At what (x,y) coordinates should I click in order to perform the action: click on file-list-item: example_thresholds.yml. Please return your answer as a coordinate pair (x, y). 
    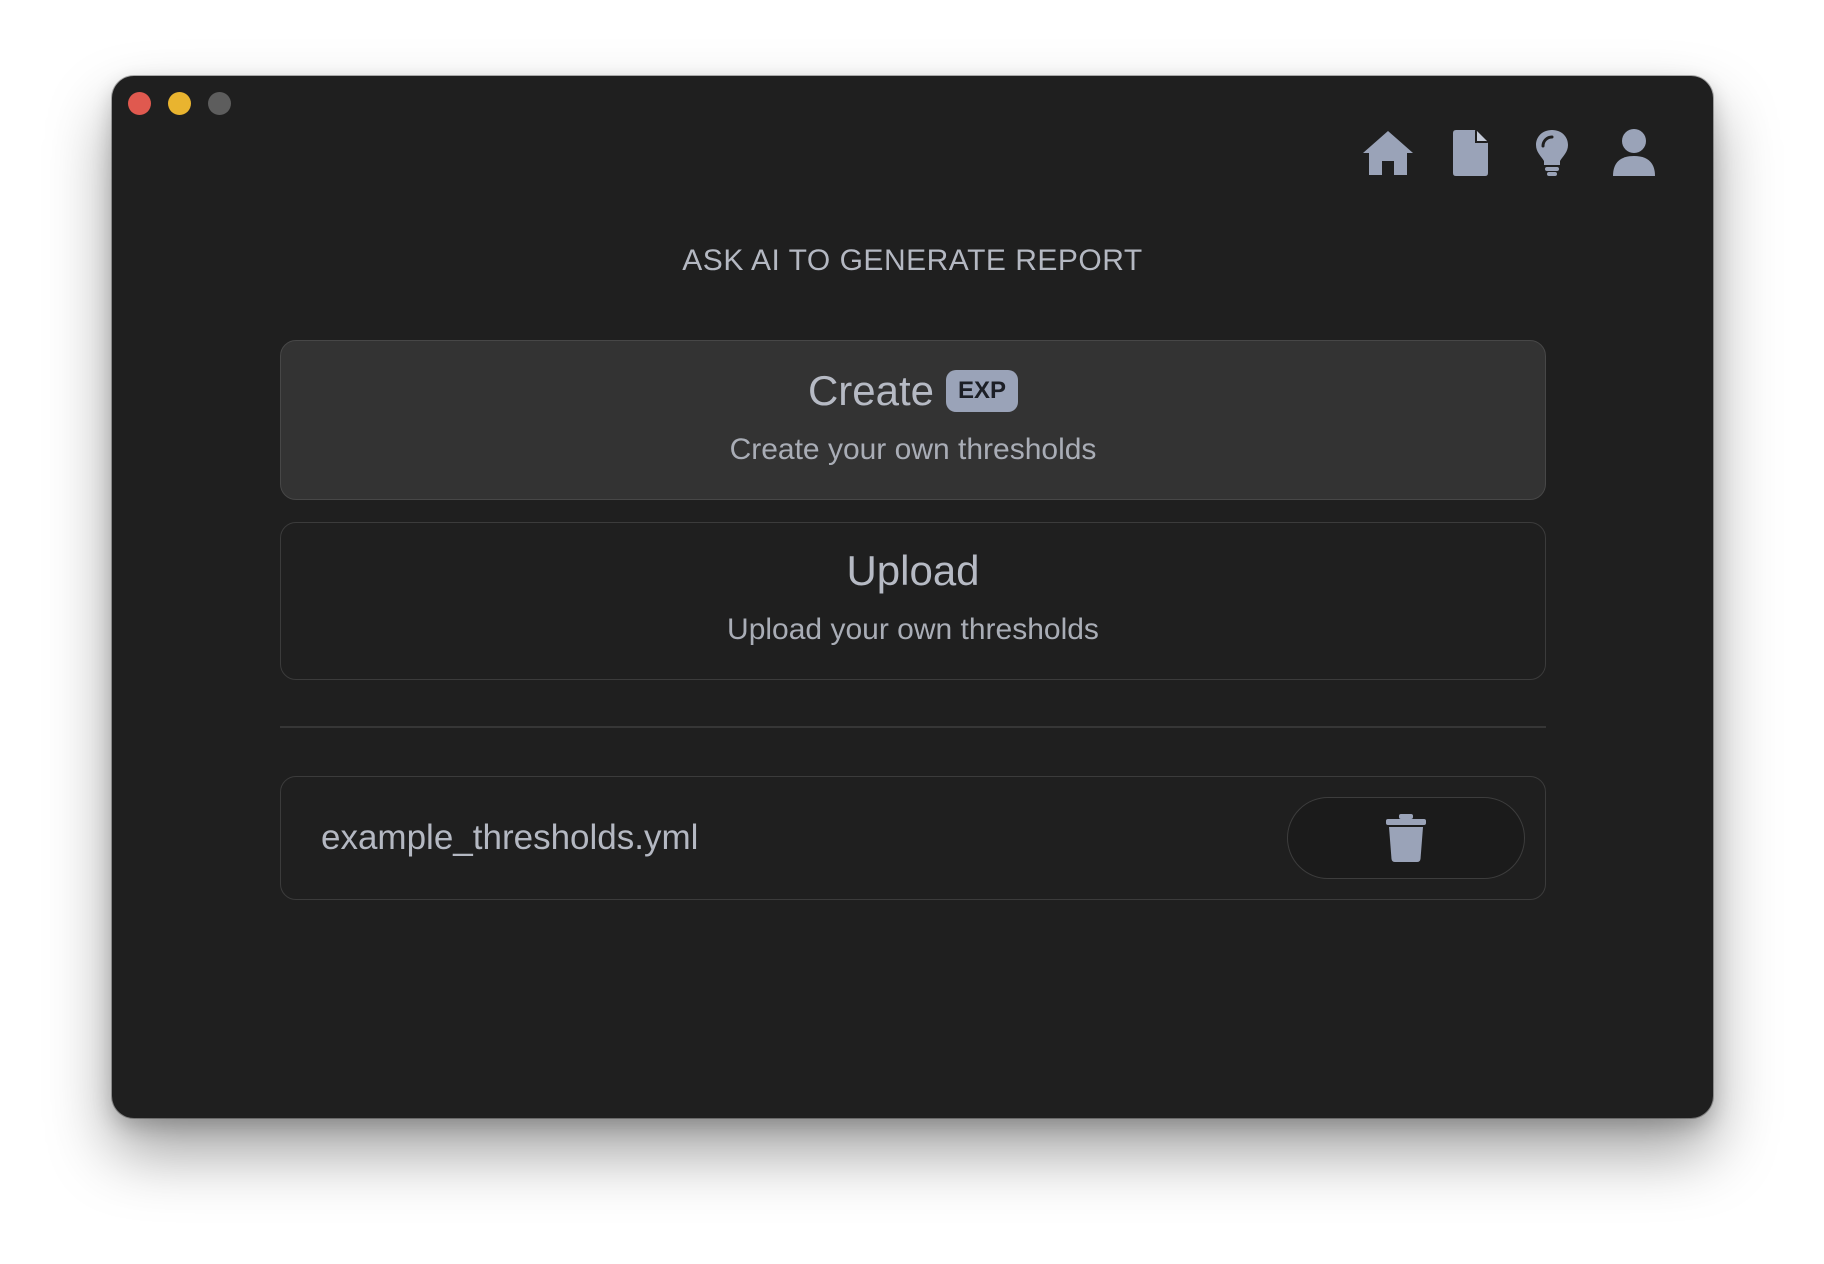
    Looking at the image, I should click on (913, 838).